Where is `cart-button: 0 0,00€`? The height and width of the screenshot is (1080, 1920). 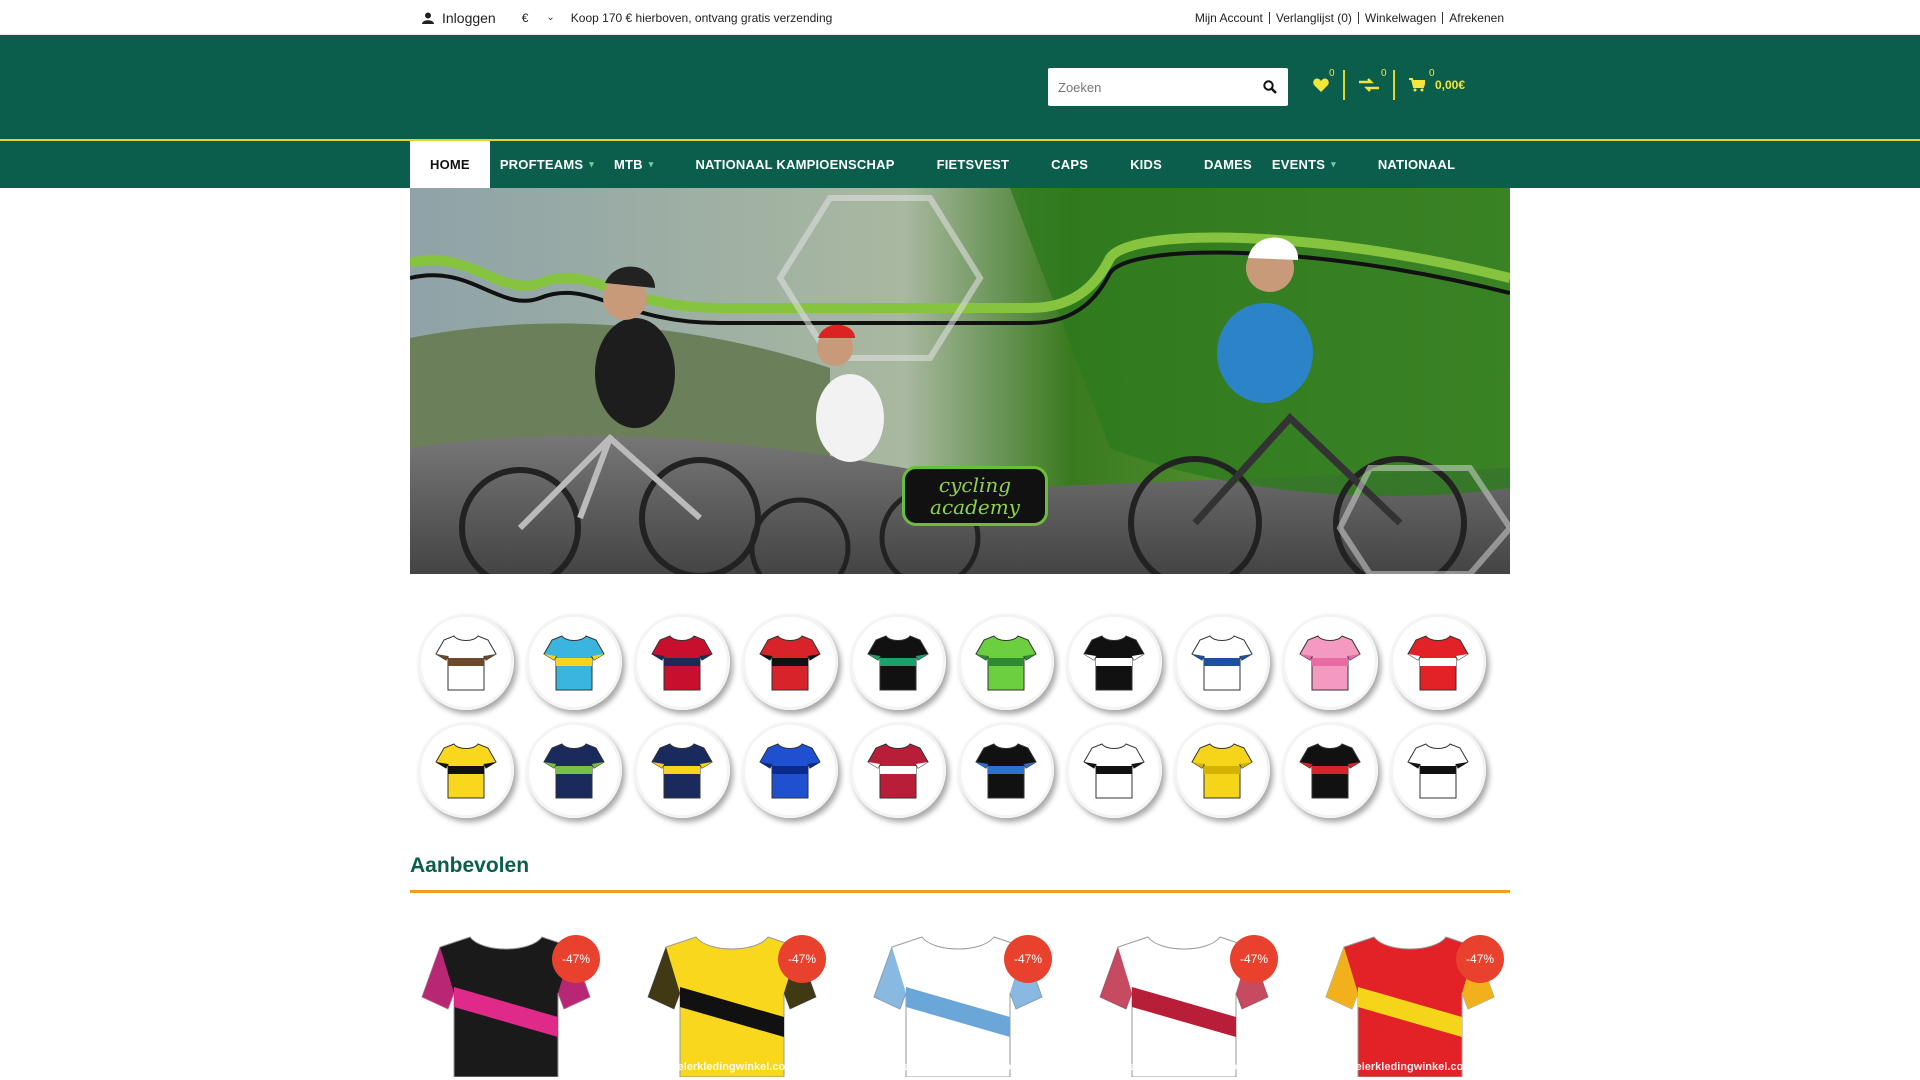
cart-button: 0 0,00€ is located at coordinates (1436, 84).